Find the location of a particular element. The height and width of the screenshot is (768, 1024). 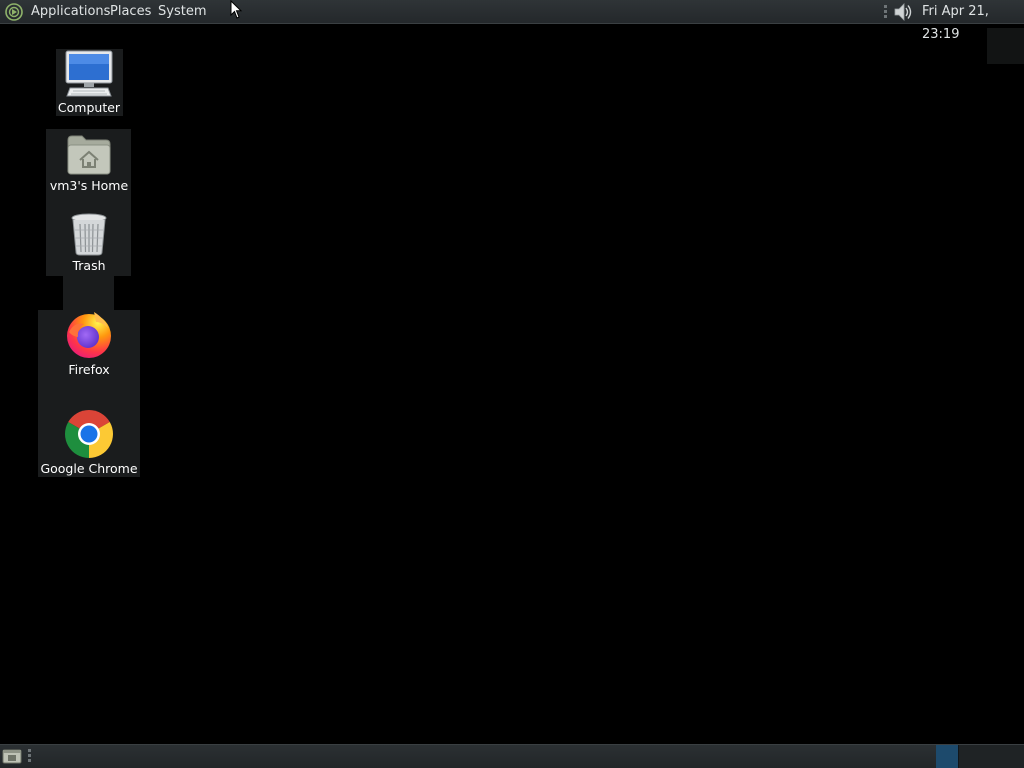

chrome-icon is located at coordinates (89, 434).